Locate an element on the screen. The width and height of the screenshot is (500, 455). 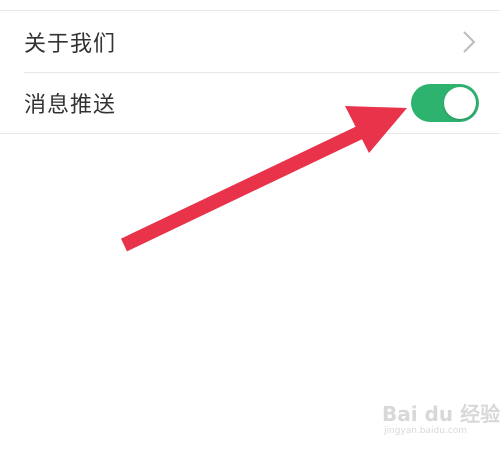
toggle-knob is located at coordinates (460, 103).